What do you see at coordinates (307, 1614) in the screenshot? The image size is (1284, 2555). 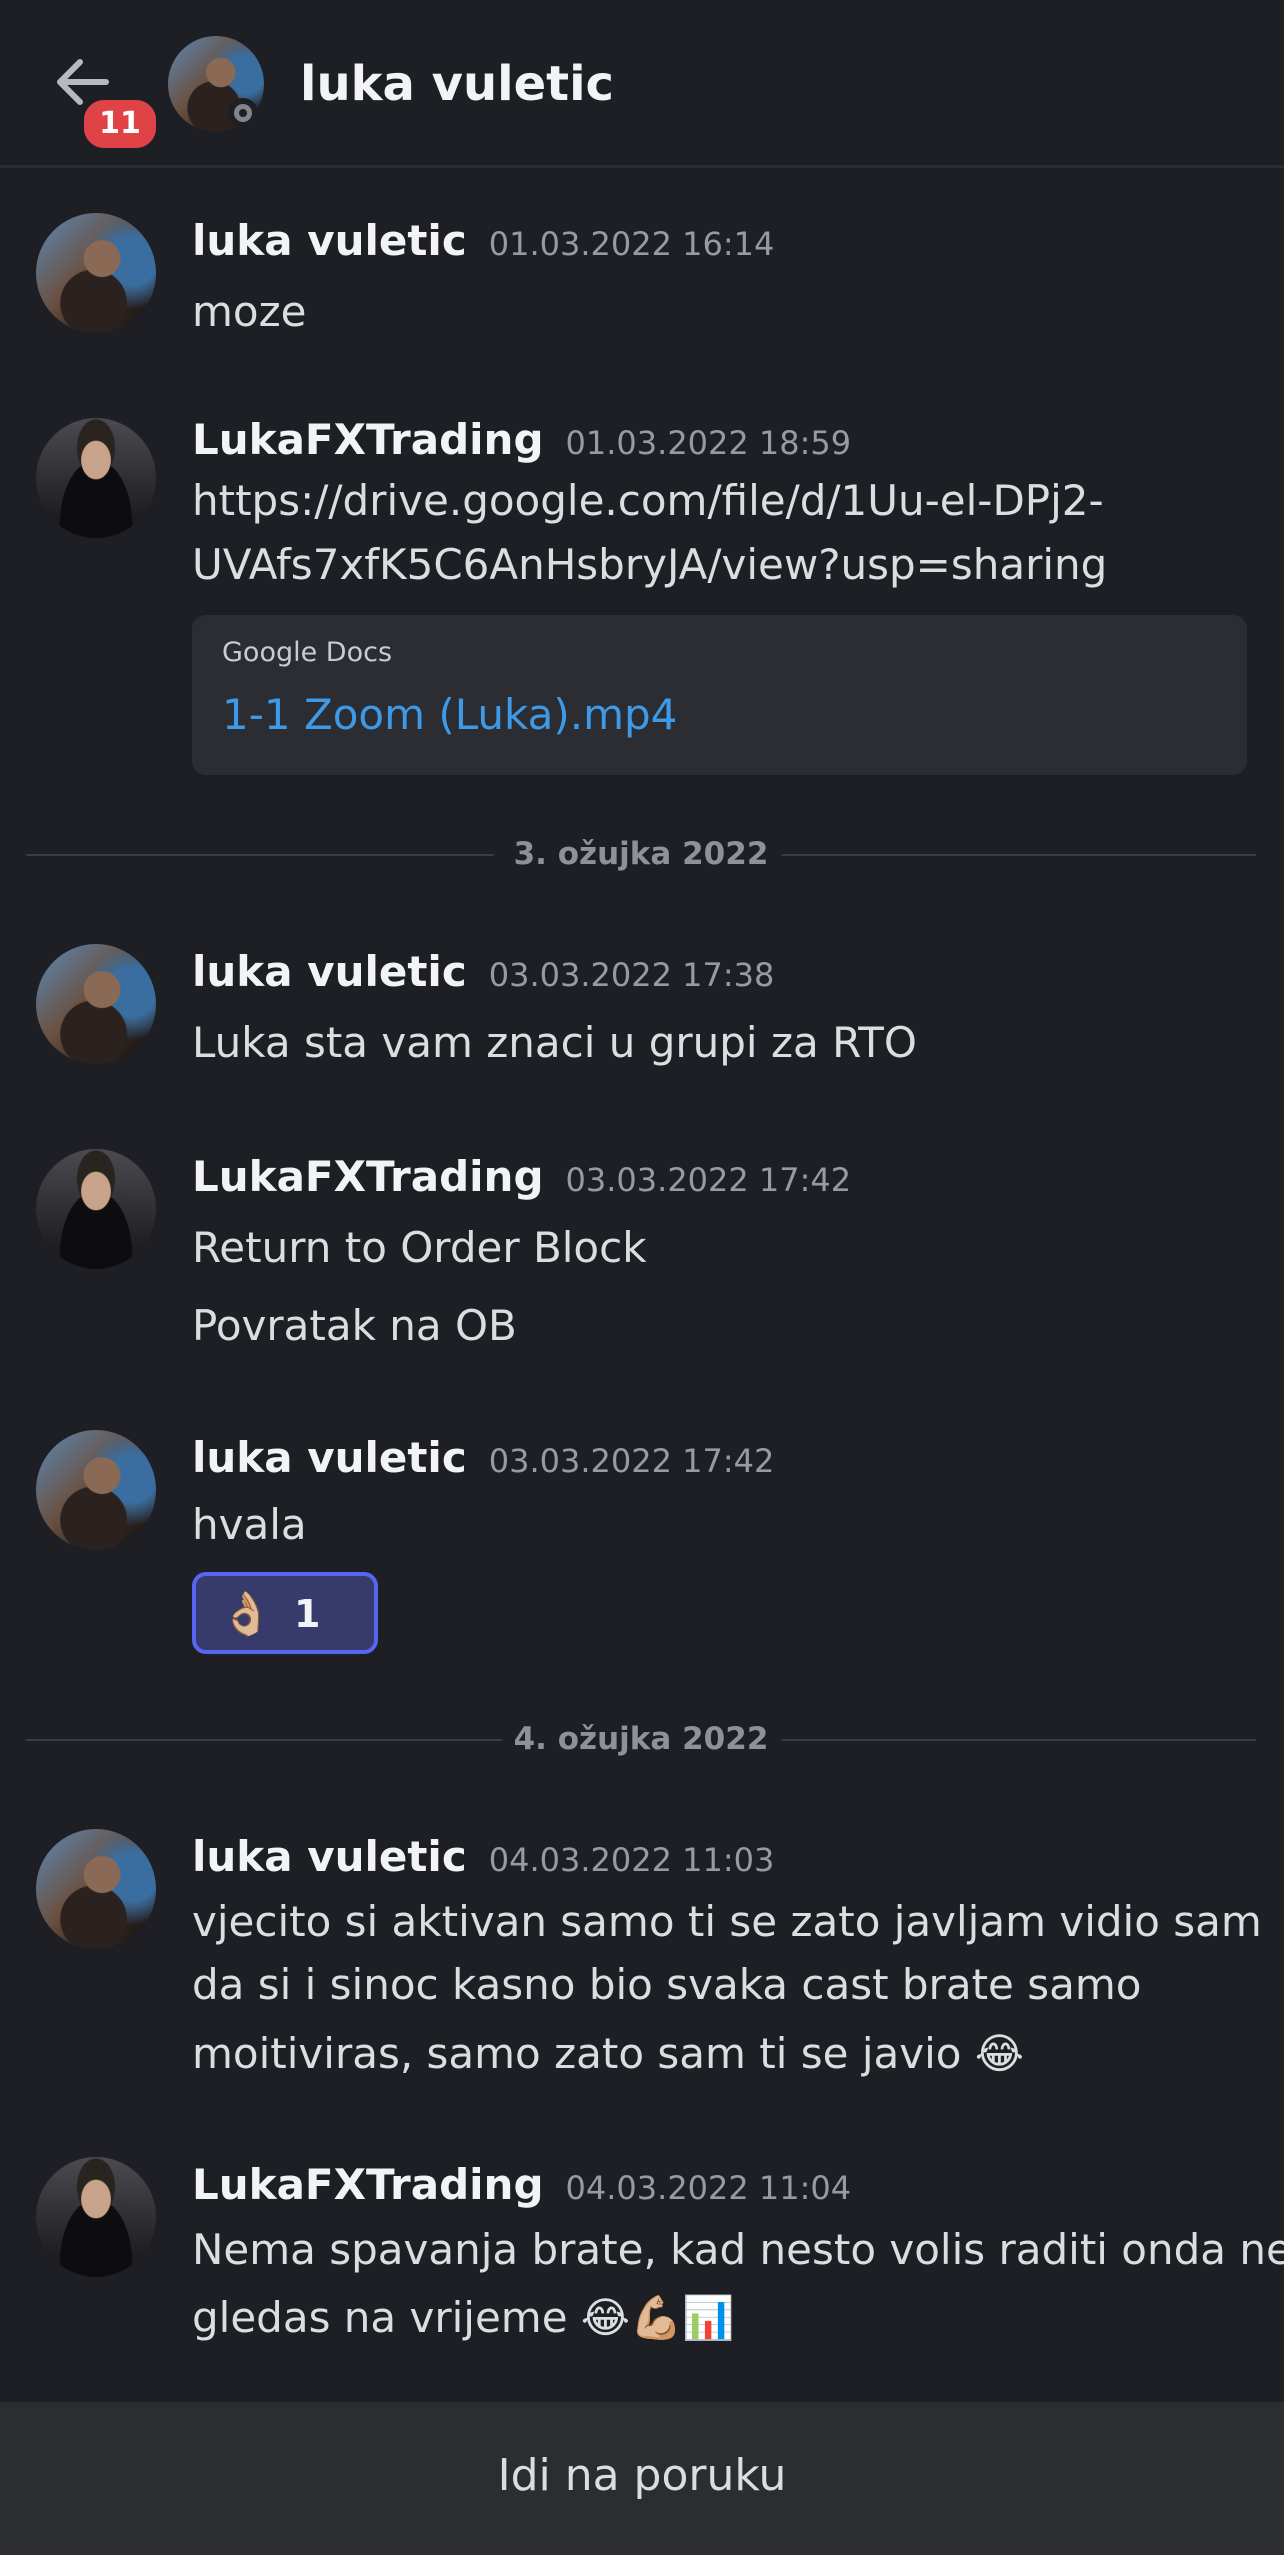 I see `reaction-count: 1` at bounding box center [307, 1614].